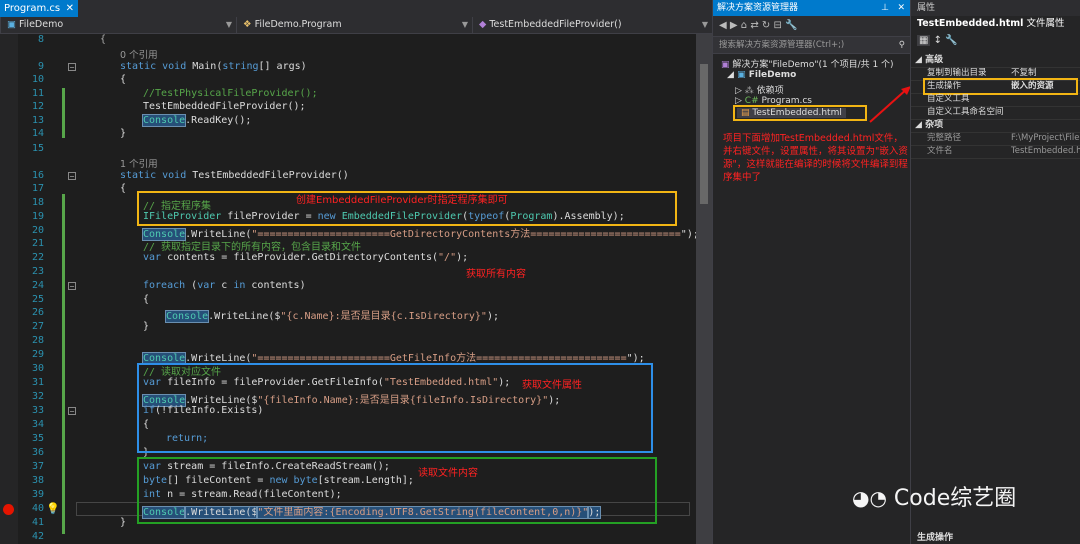 Image resolution: width=1080 pixels, height=544 pixels. What do you see at coordinates (791, 25) in the screenshot?
I see `properties-icon: 🔧` at bounding box center [791, 25].